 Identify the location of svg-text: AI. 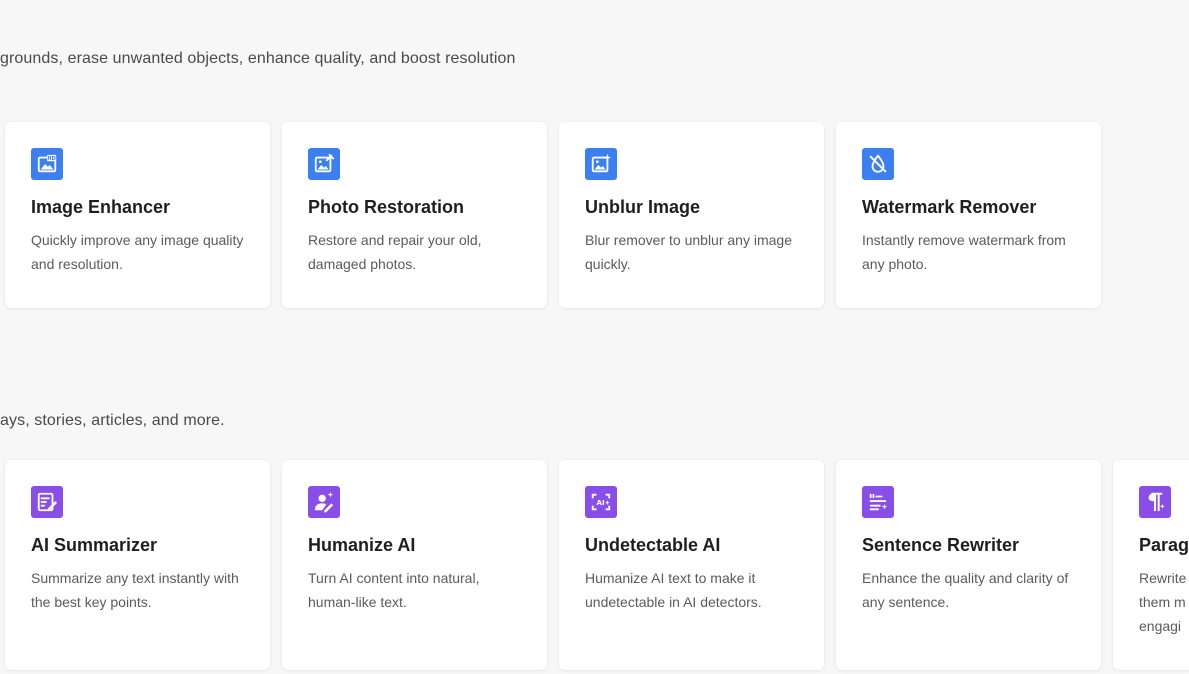
(600, 502).